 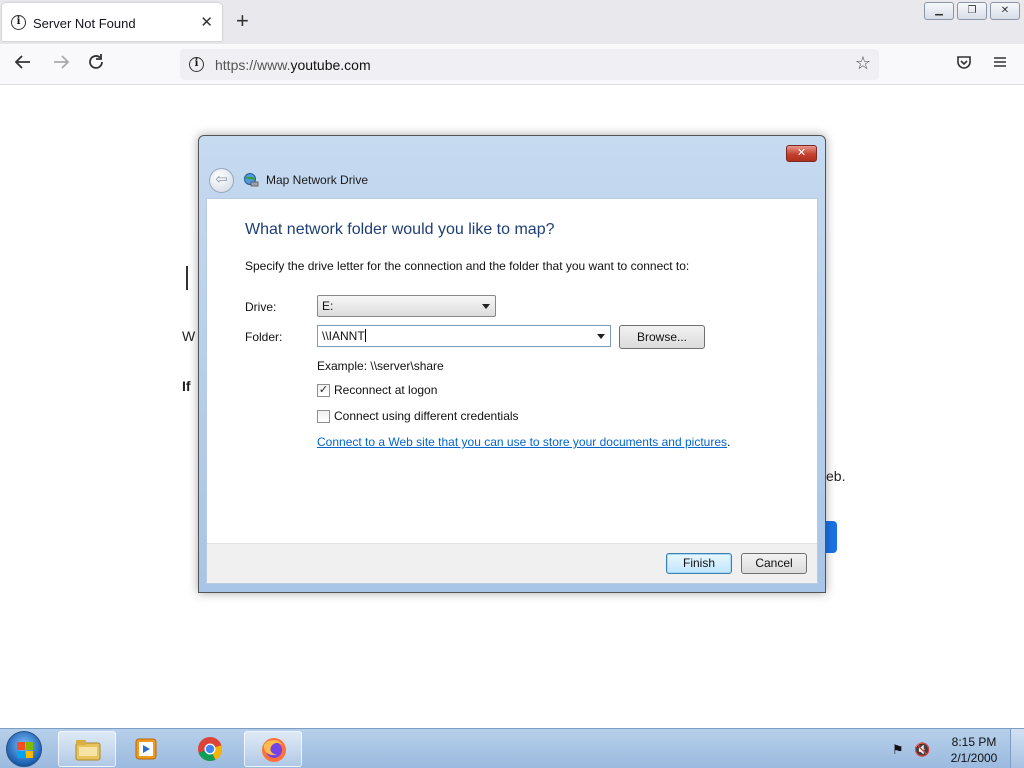 What do you see at coordinates (512, 748) in the screenshot?
I see `taskbar: ⚑ 🔇 8:15 PM 2/1/2000` at bounding box center [512, 748].